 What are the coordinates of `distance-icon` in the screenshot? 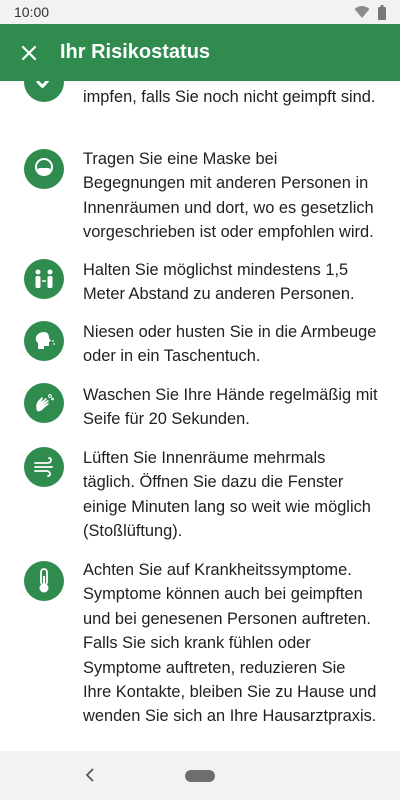 It's located at (44, 279).